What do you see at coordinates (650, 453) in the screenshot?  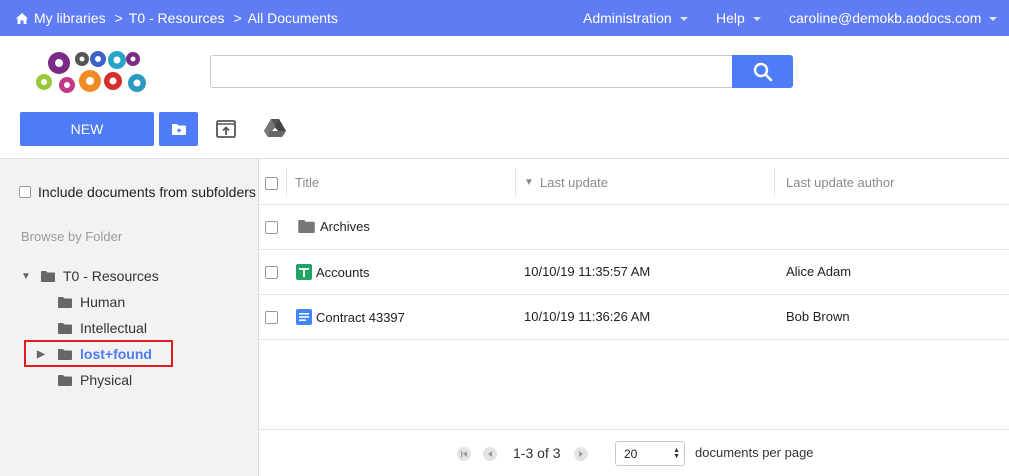 I see `per-page-select: 20 ▲ ▼` at bounding box center [650, 453].